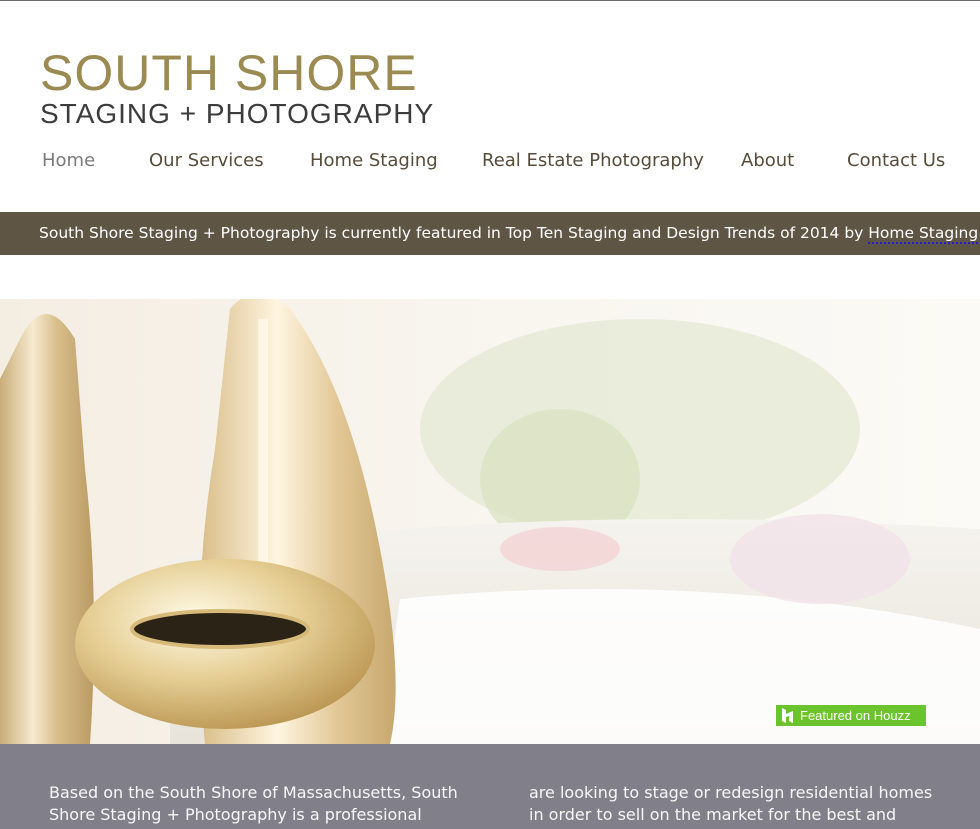 This screenshot has width=980, height=829. What do you see at coordinates (206, 160) in the screenshot?
I see `nav-item-our-services: Our Services` at bounding box center [206, 160].